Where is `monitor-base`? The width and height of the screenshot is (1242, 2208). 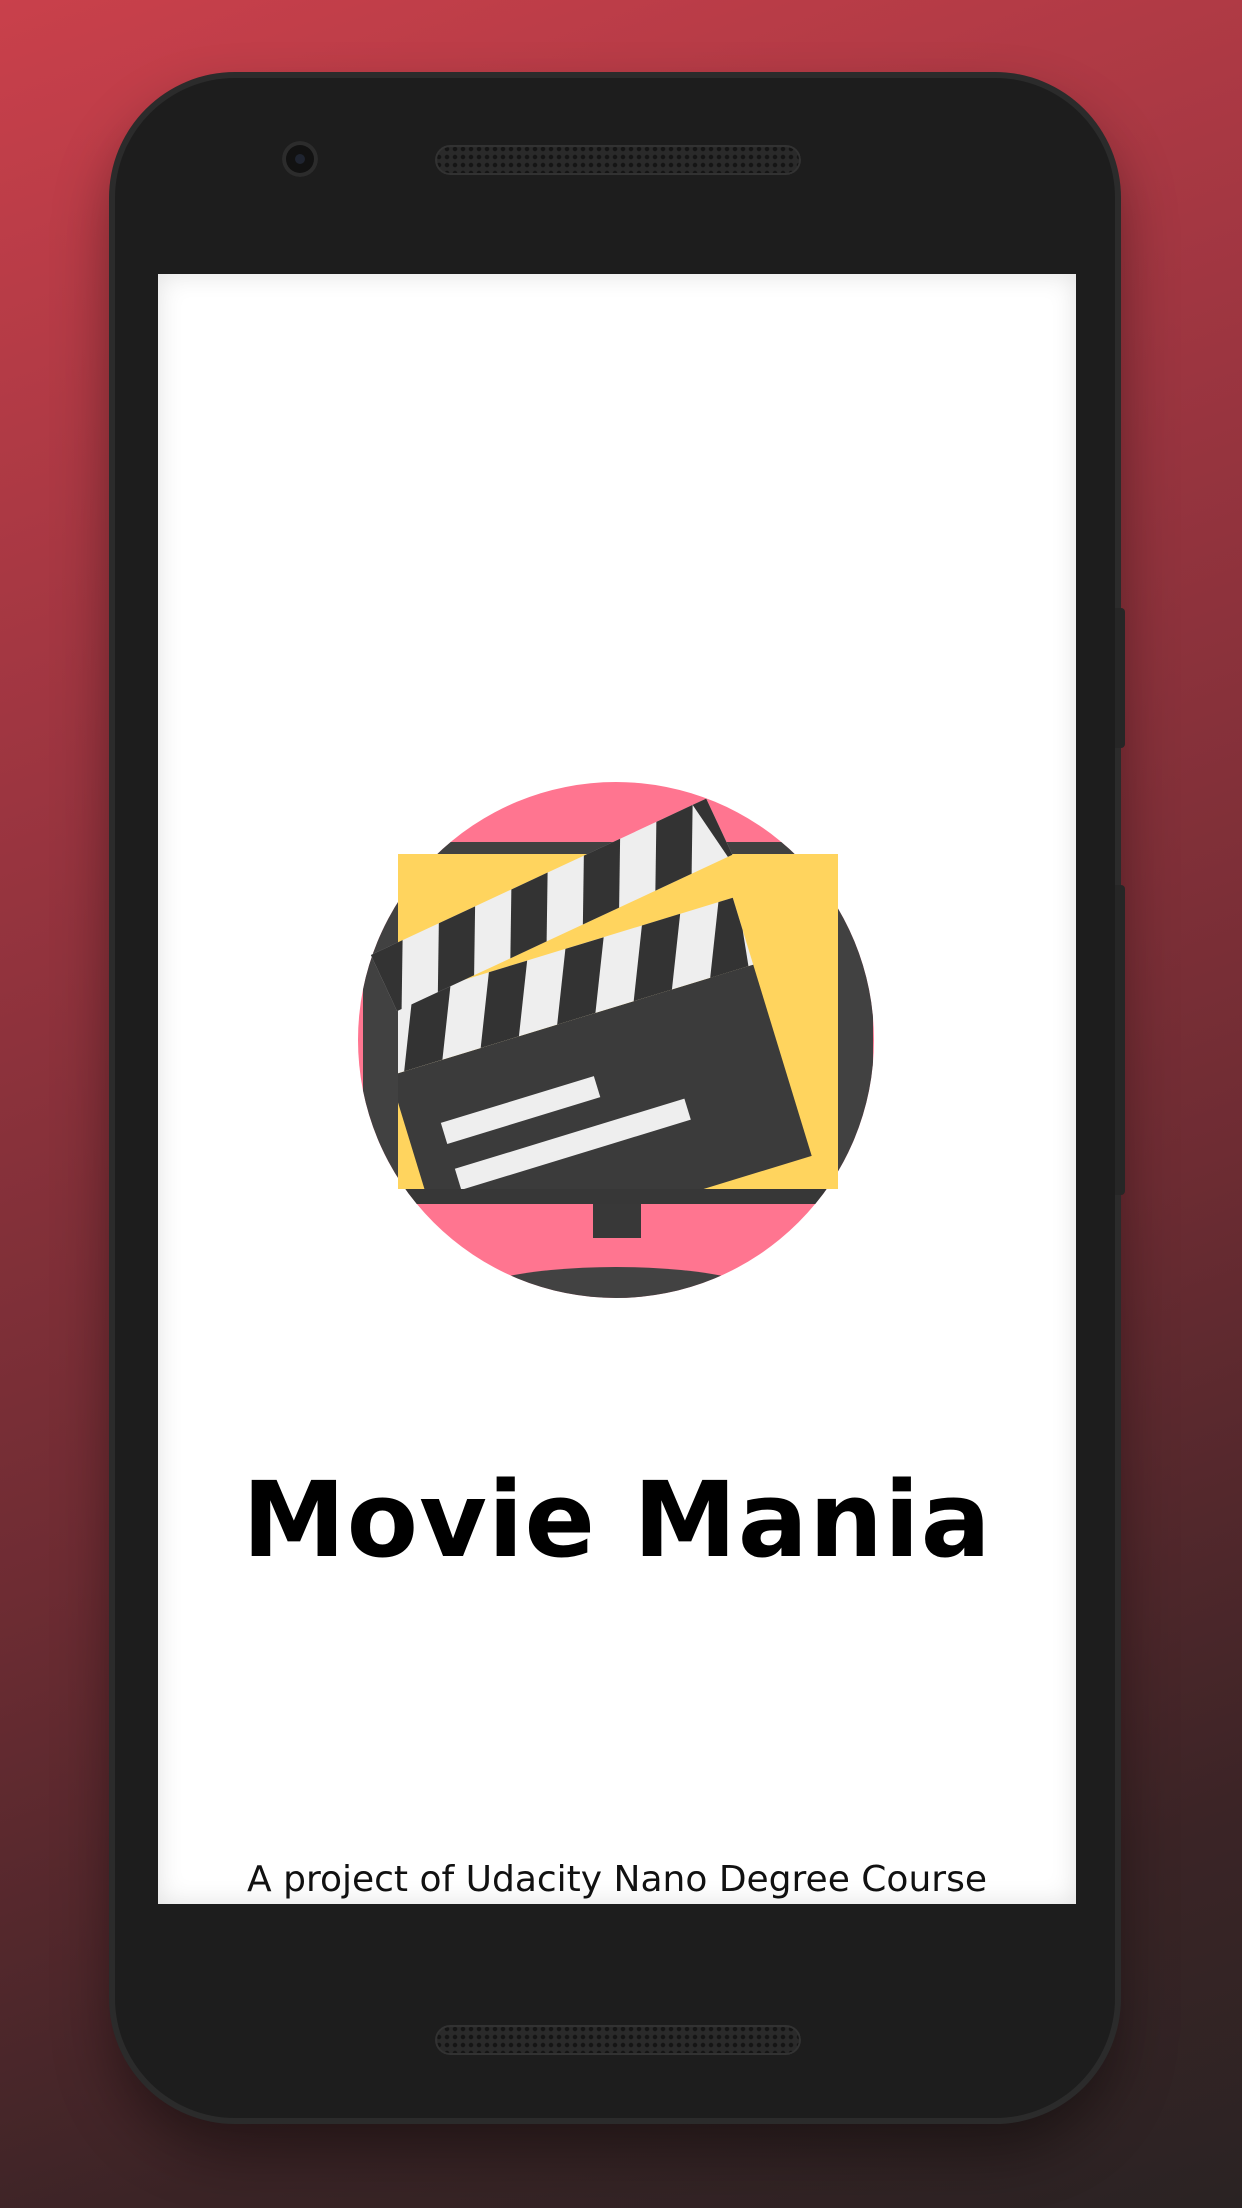 monitor-base is located at coordinates (616, 1282).